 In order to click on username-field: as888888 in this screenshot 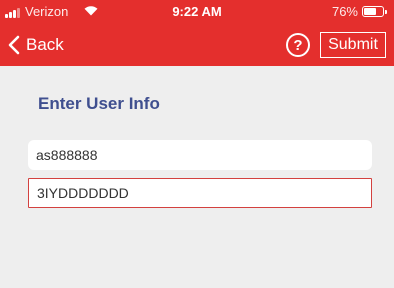, I will do `click(200, 155)`.